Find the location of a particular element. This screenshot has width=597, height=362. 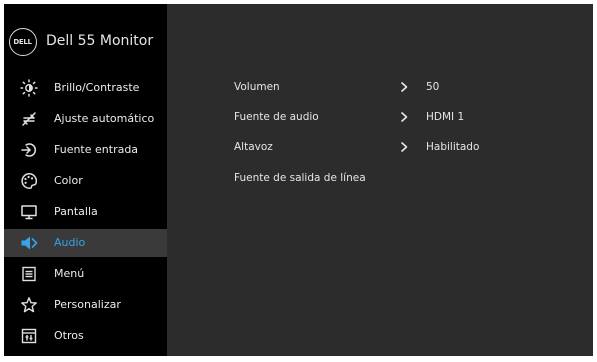

sidebar-item-personalizar: Personalizar is located at coordinates (85, 305).